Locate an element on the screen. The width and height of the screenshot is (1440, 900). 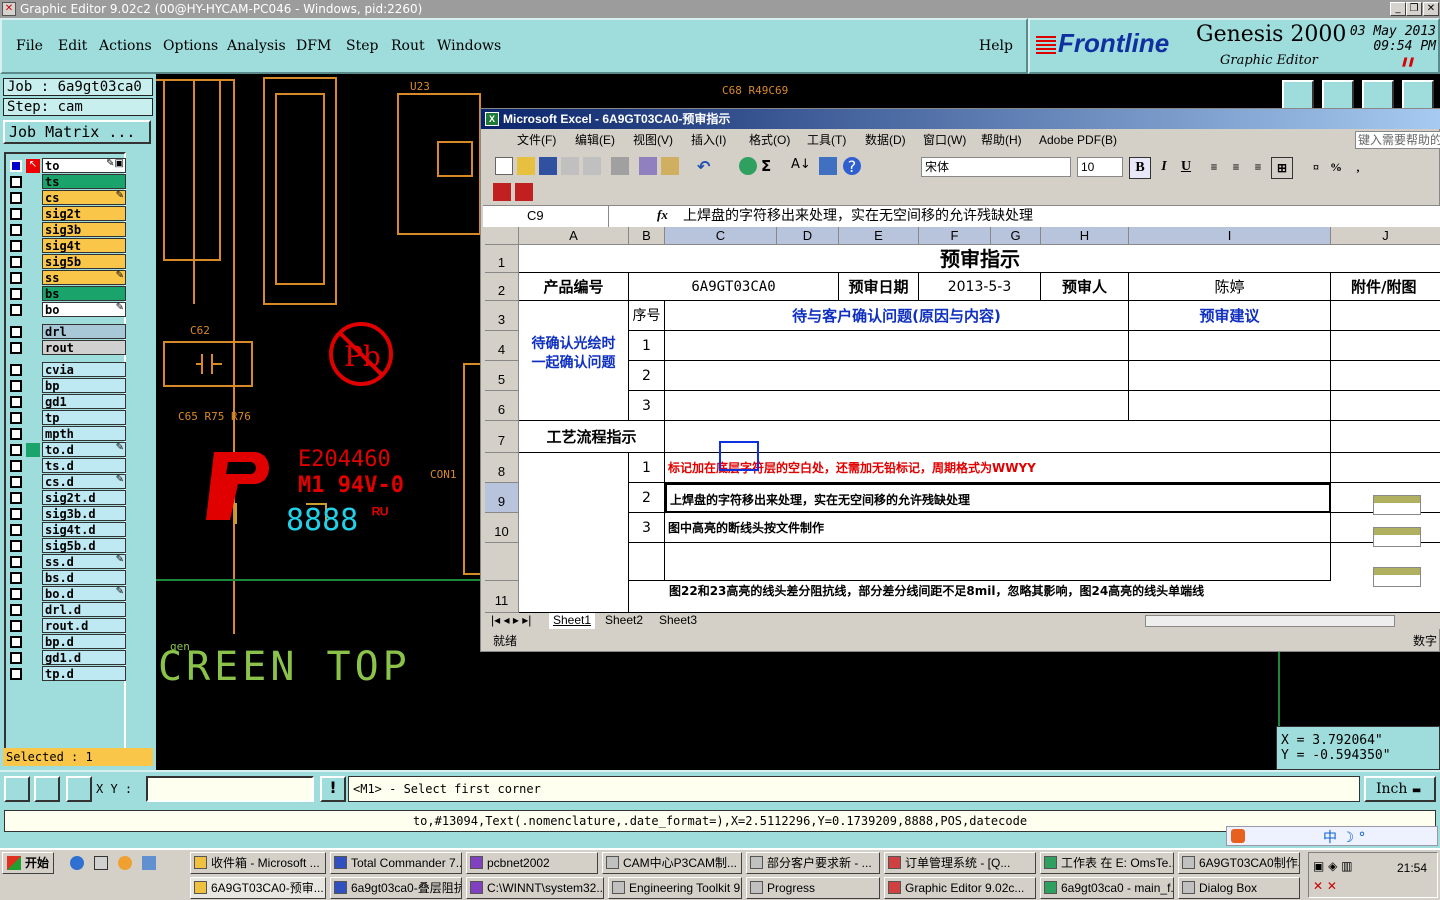
table-cell: 产品编号 is located at coordinates (574, 287).